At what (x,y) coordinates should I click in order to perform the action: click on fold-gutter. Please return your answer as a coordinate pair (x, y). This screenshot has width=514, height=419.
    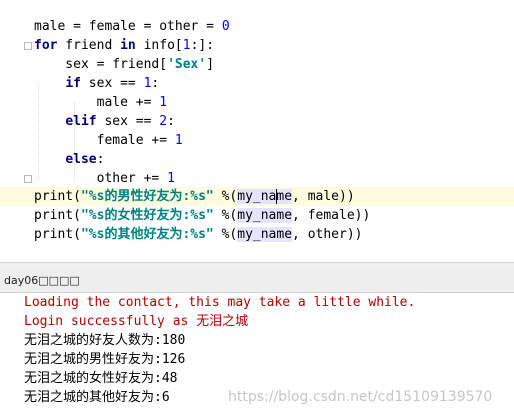
    Looking at the image, I should click on (16, 131).